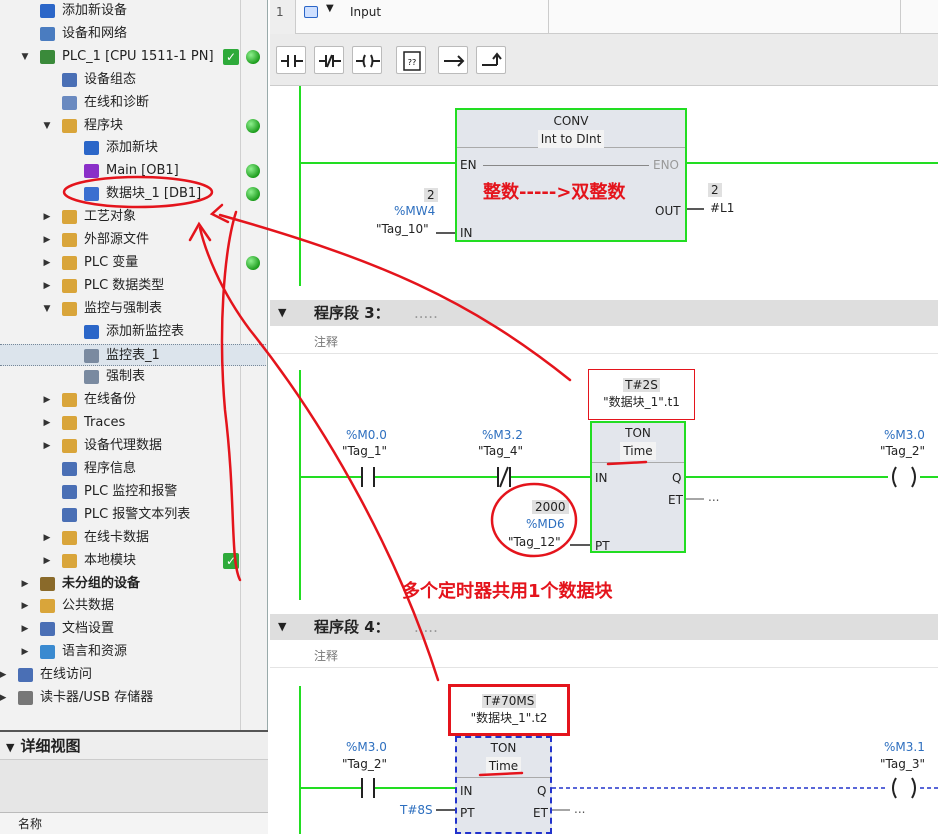 The height and width of the screenshot is (835, 938). I want to click on network-3-title: 程序段 3：, so click(352, 313).